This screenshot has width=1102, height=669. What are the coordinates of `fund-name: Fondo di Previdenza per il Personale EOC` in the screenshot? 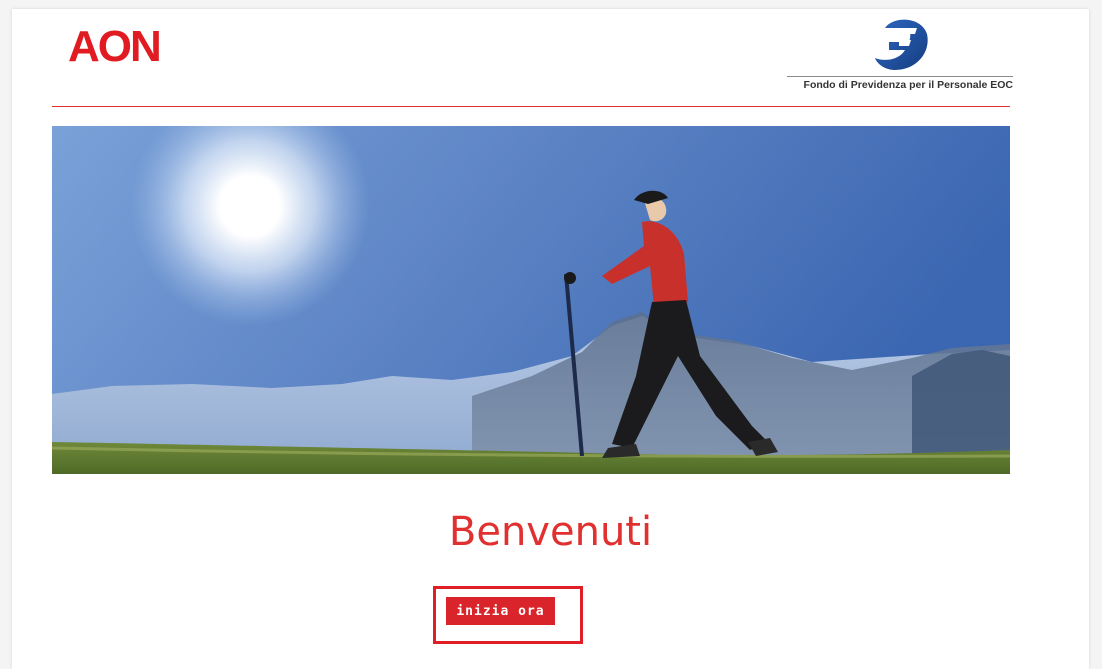 It's located at (908, 85).